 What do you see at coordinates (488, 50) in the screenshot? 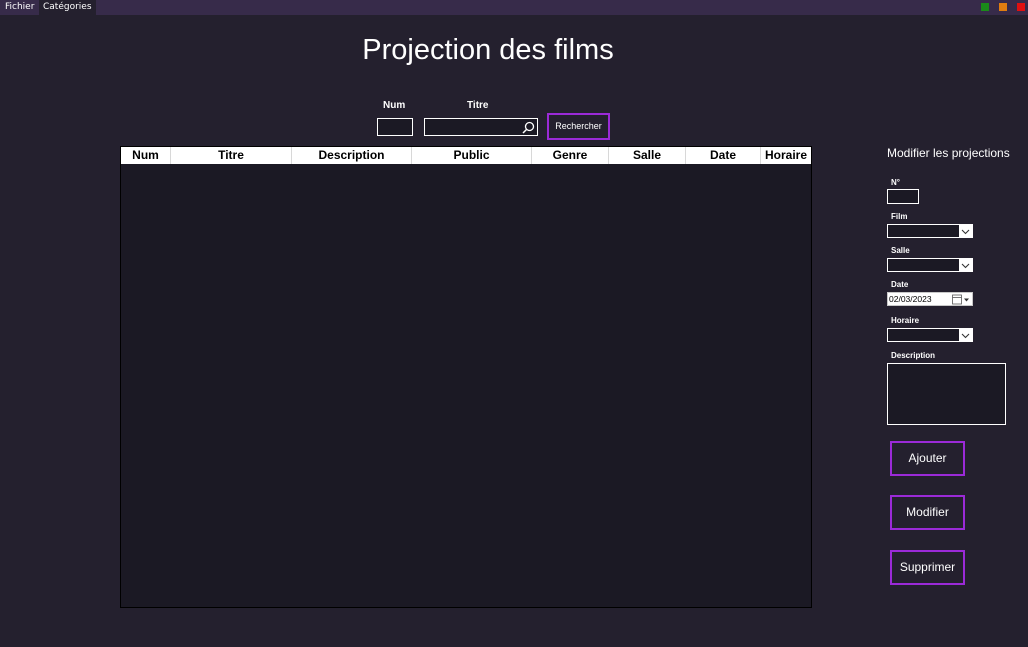
I see `page-title: Projection des films` at bounding box center [488, 50].